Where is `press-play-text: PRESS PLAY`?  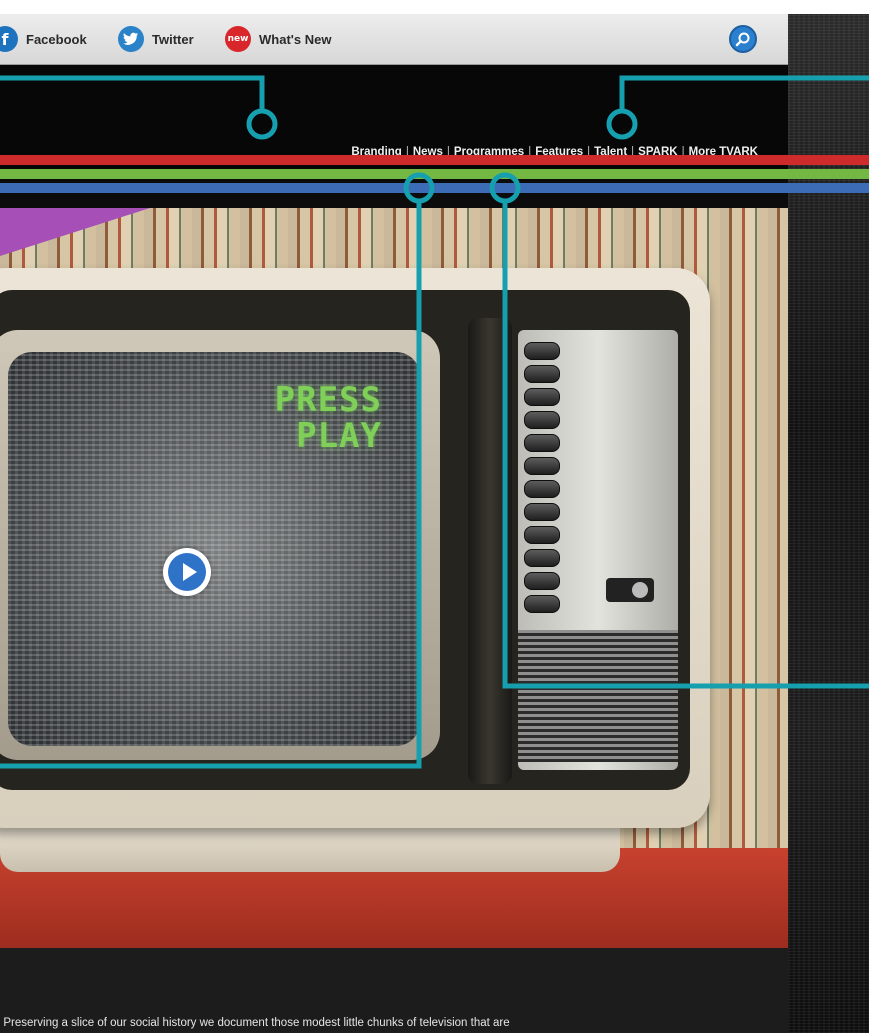 press-play-text: PRESS PLAY is located at coordinates (328, 418).